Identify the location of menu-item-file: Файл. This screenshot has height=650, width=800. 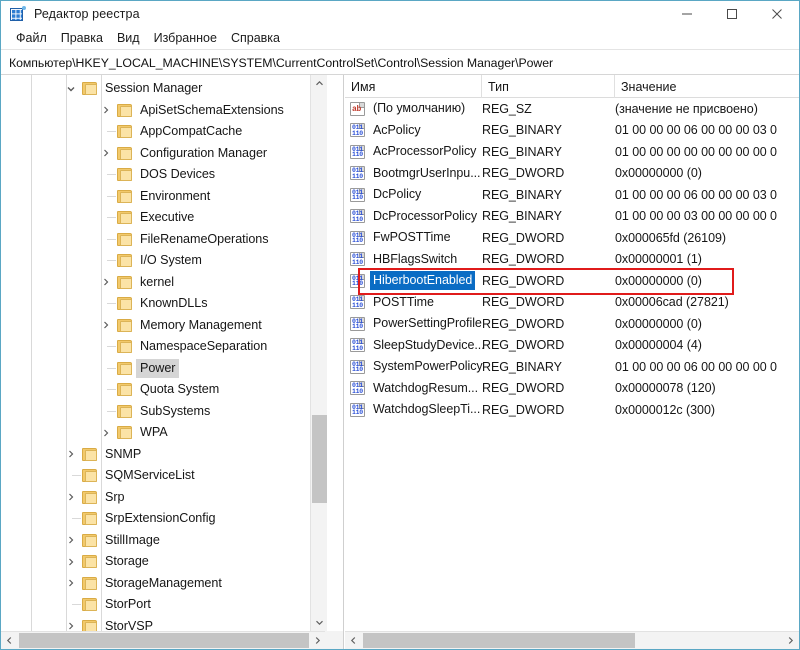
(31, 38).